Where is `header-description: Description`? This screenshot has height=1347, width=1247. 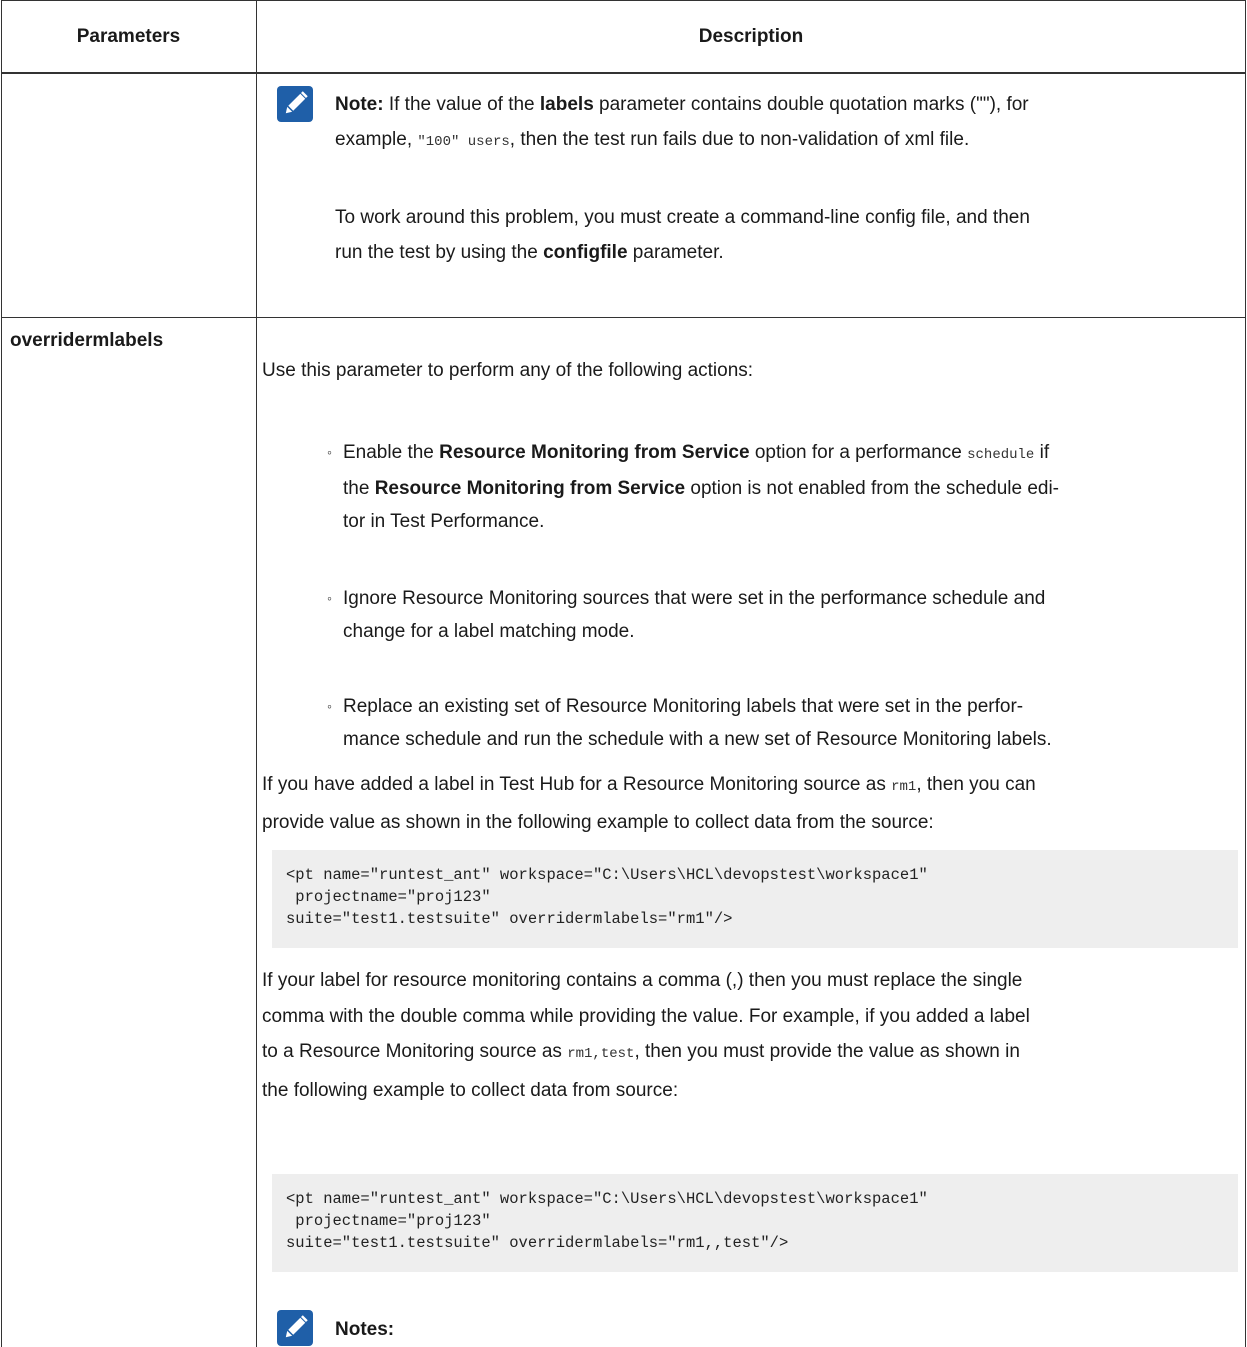 header-description: Description is located at coordinates (751, 36).